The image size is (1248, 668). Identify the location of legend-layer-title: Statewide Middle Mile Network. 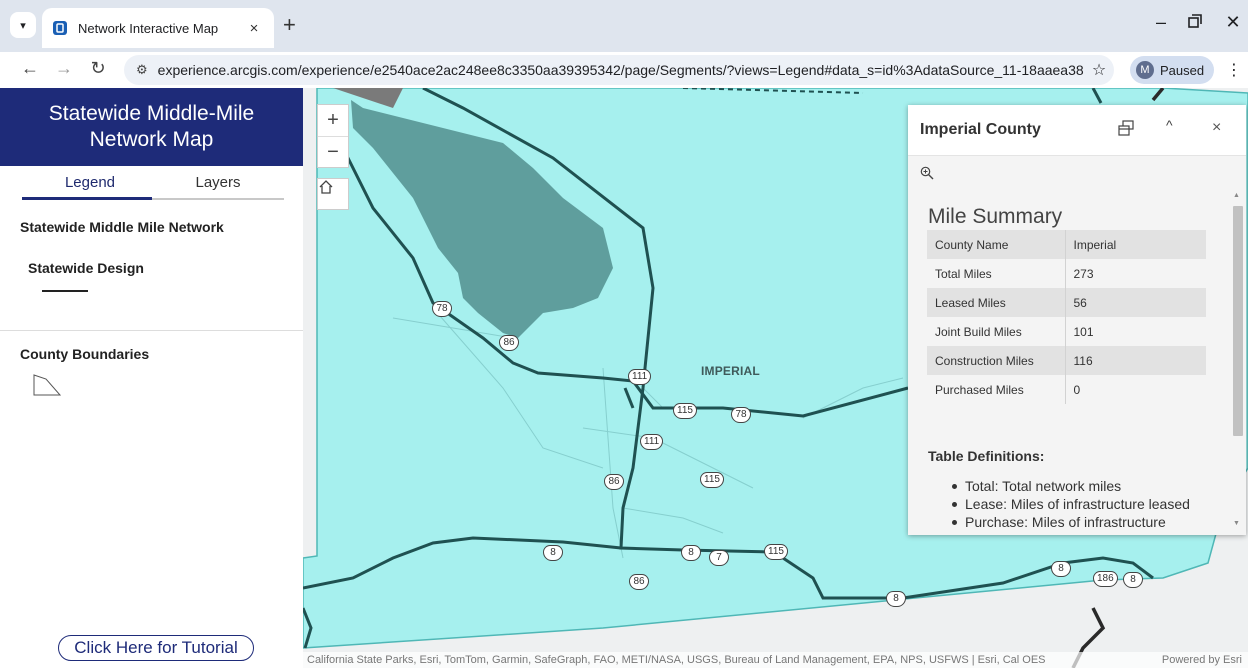
(122, 227).